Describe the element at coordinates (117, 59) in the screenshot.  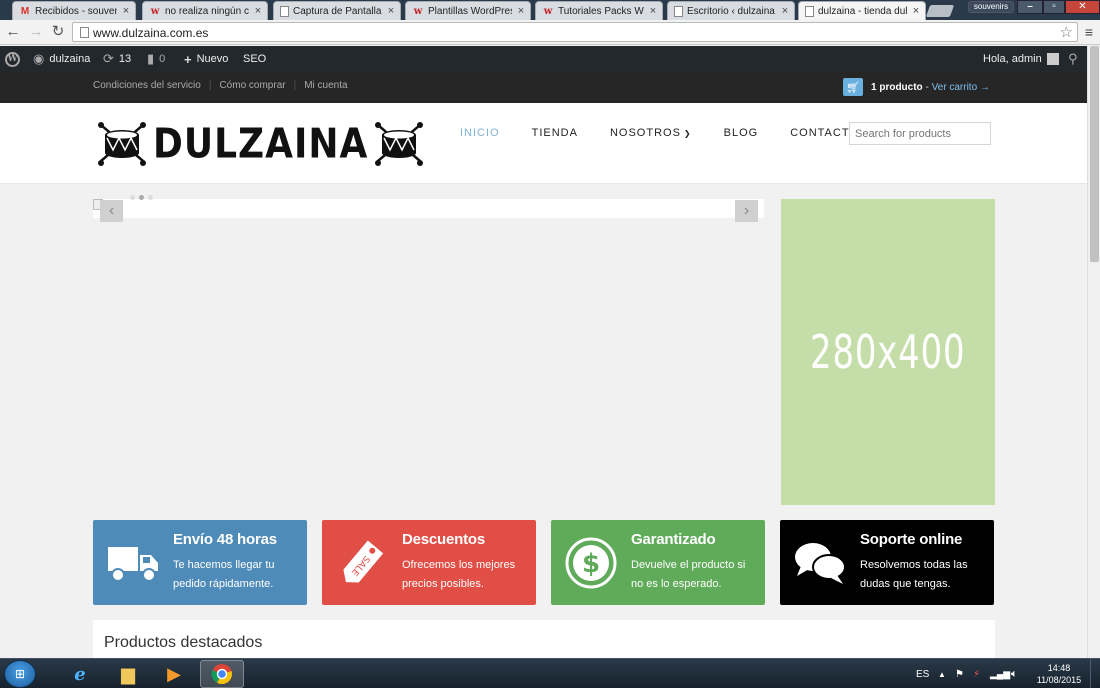
I see `updates-menu: ⟳ 13` at that location.